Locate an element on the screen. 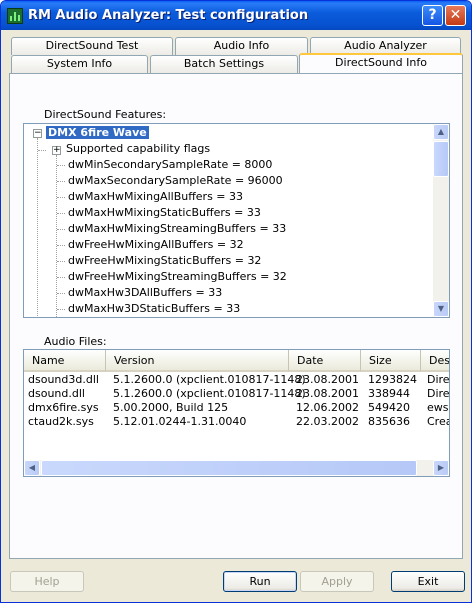  help-button: Help is located at coordinates (47, 581).